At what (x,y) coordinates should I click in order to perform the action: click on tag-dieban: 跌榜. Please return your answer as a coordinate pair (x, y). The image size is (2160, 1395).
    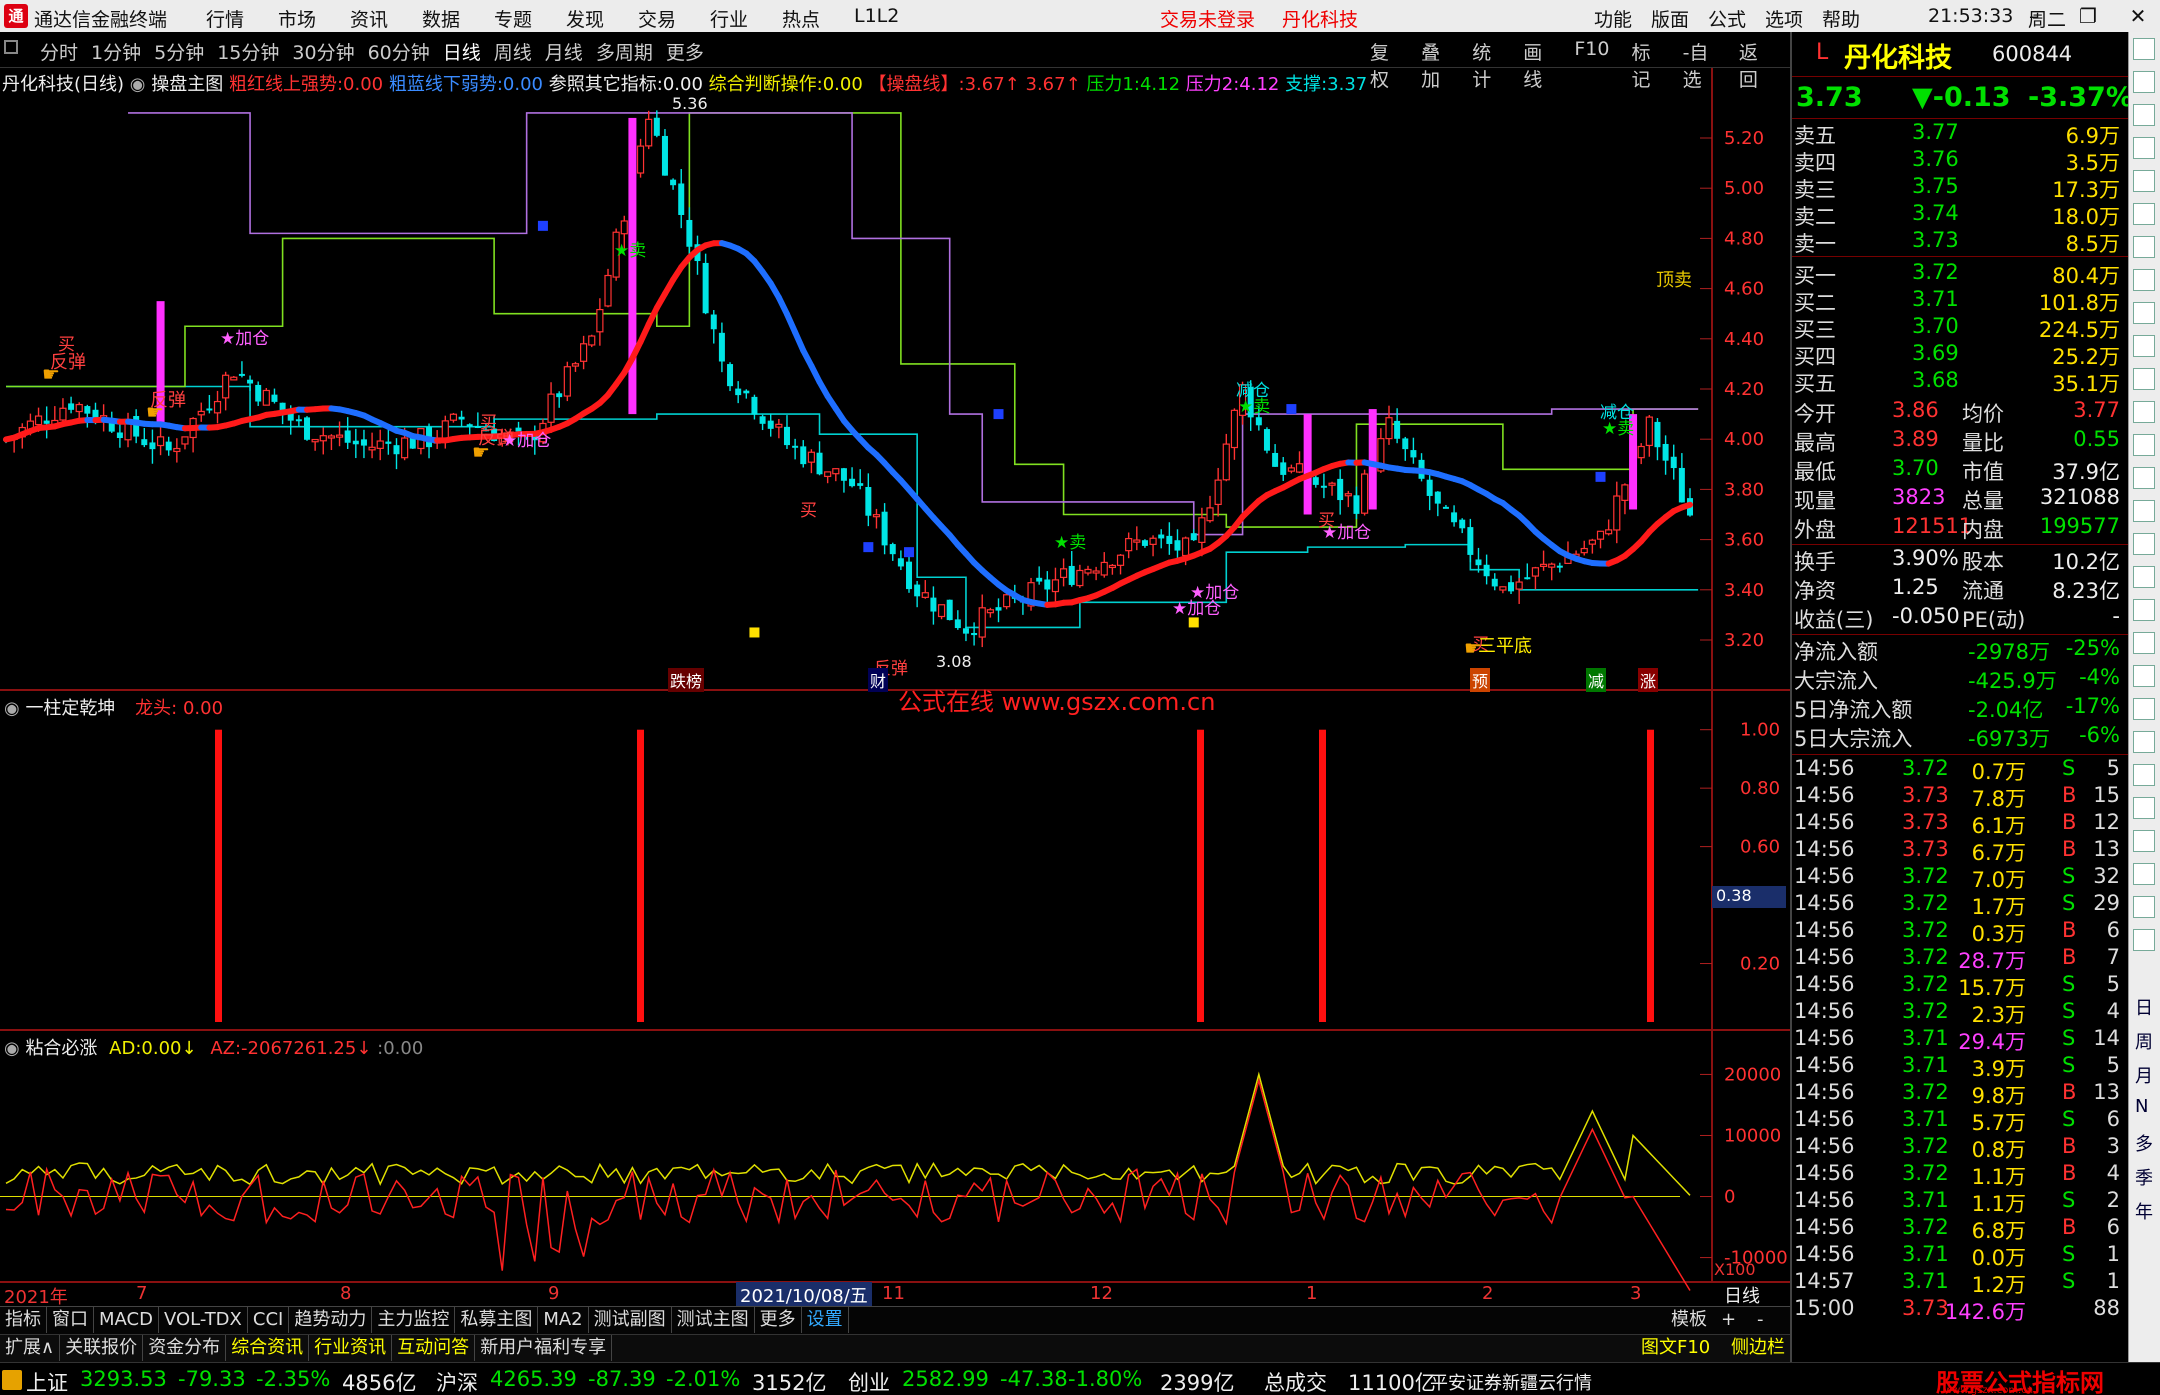
    Looking at the image, I should click on (686, 680).